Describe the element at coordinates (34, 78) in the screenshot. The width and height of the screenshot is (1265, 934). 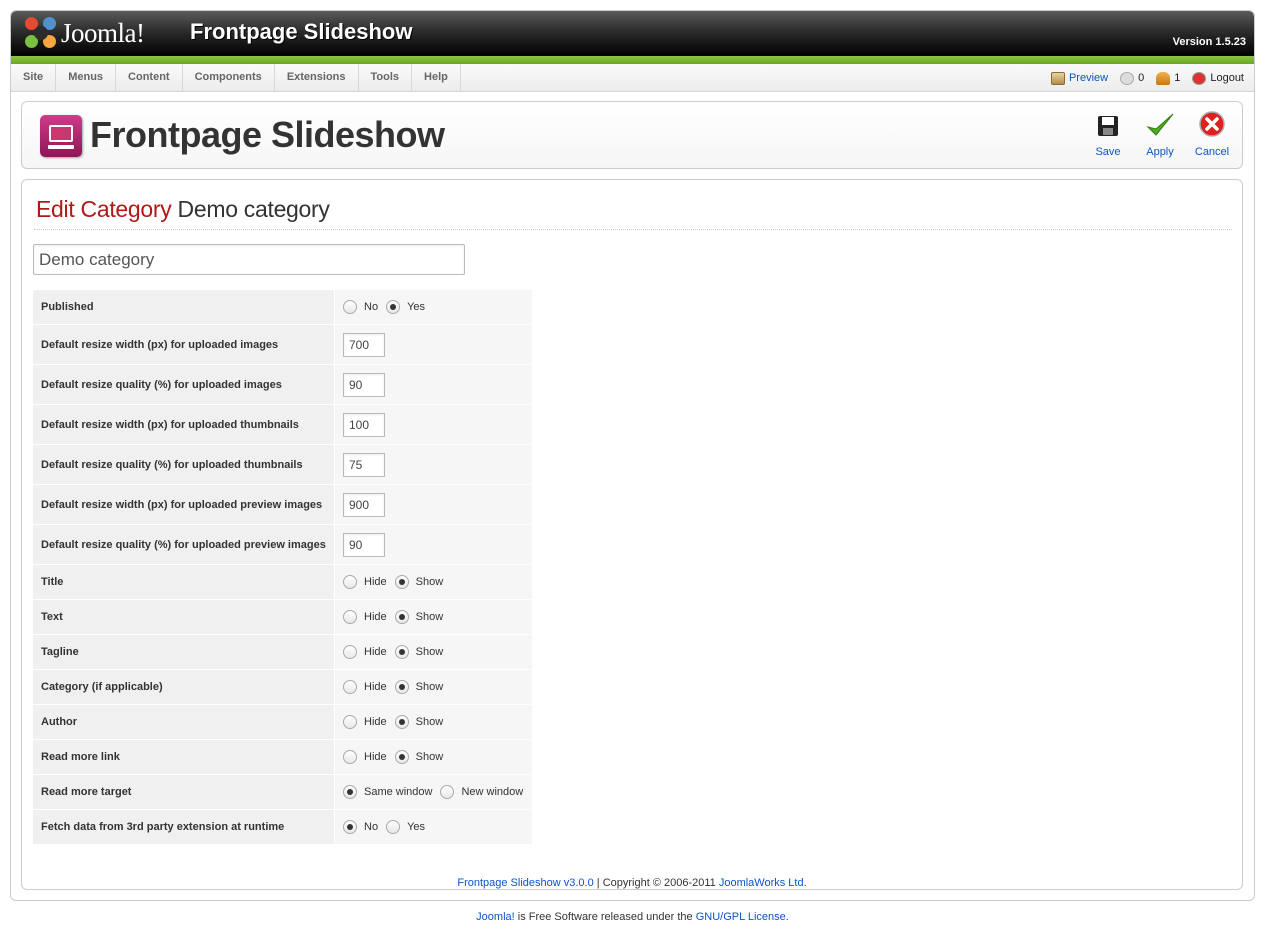
I see `menu-item-site: Site` at that location.